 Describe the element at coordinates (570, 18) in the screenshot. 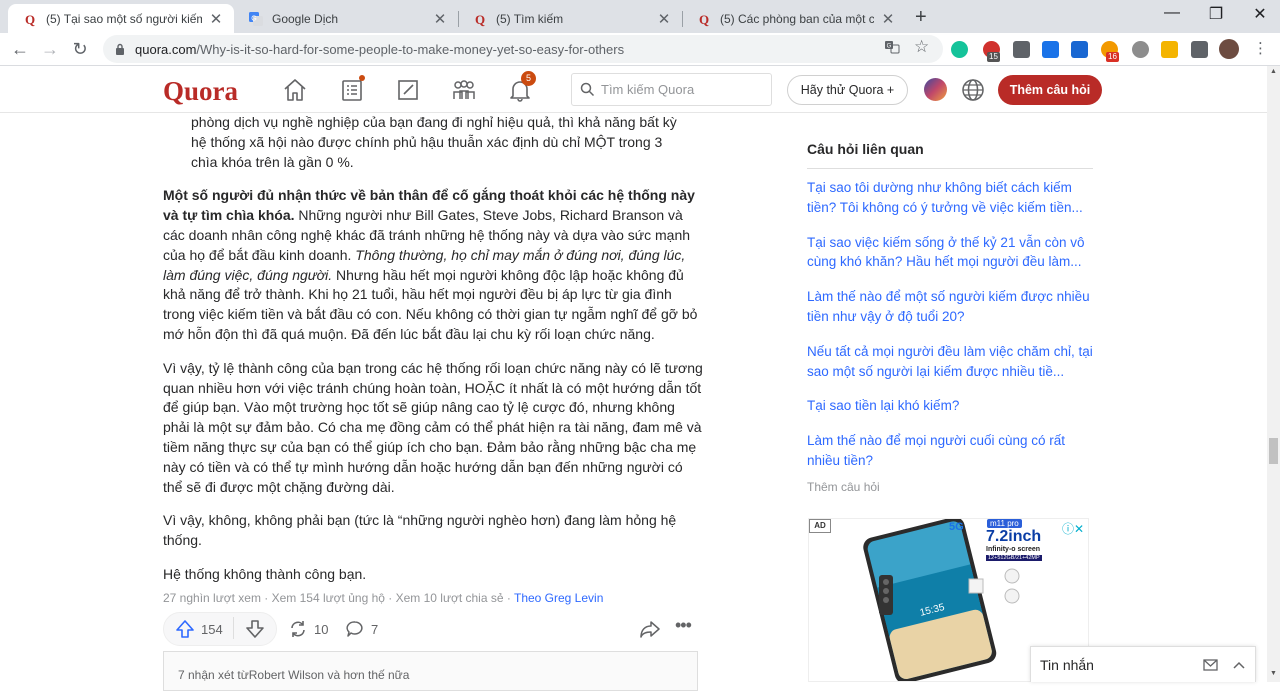

I see `tab-search: Q (5) Tìm kiếm ✕` at that location.